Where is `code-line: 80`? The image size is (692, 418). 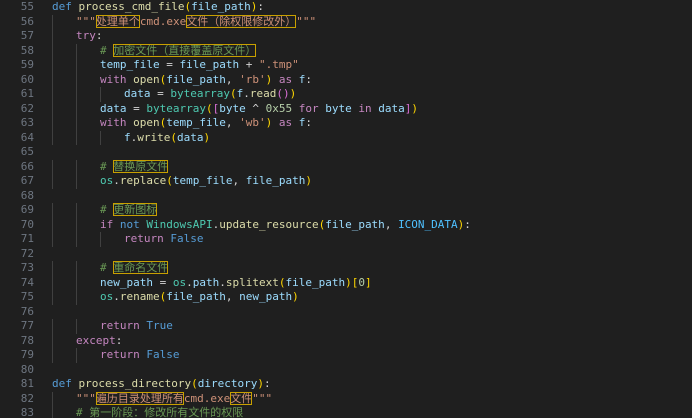
code-line: 80 is located at coordinates (346, 370).